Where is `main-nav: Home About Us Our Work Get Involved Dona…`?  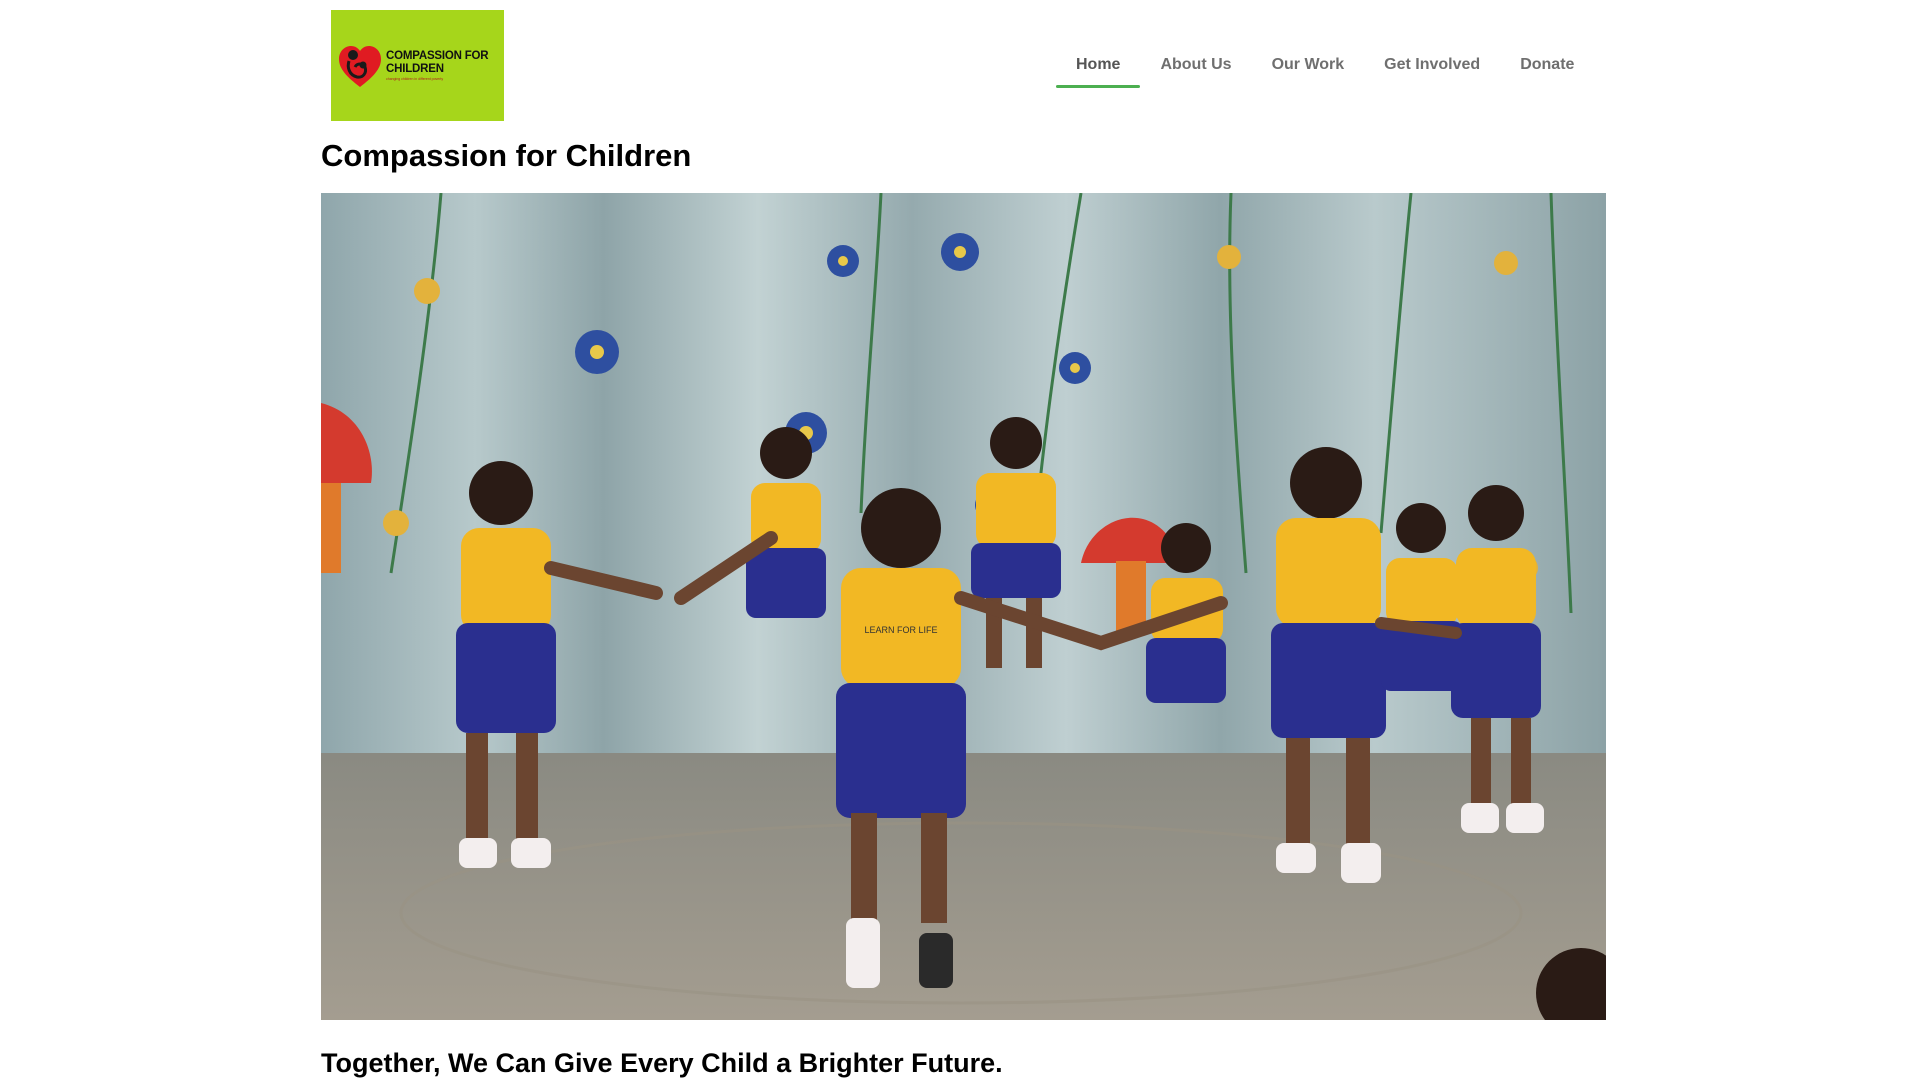 main-nav: Home About Us Our Work Get Involved Dona… is located at coordinates (1325, 71).